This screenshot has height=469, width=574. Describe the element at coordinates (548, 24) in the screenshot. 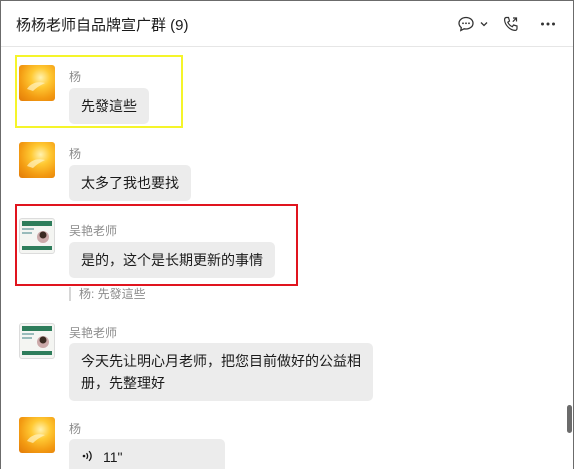

I see `more-icon` at that location.